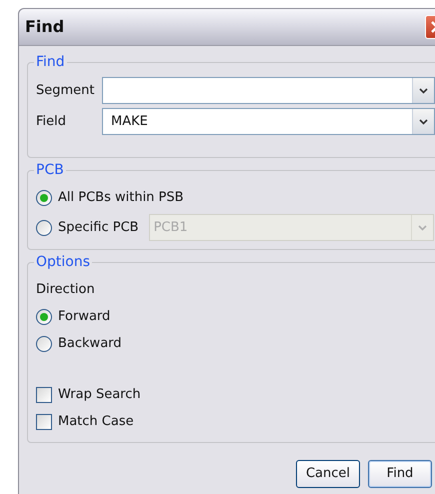 This screenshot has width=435, height=494. I want to click on dropdown-field: MAKE, so click(268, 121).